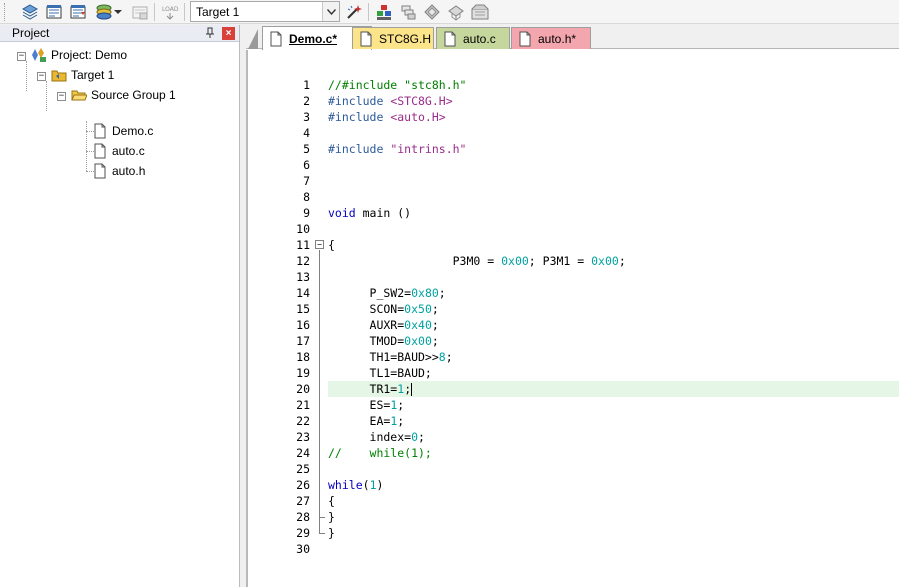  What do you see at coordinates (79, 55) in the screenshot?
I see `tree-item-project: Project: Demo` at bounding box center [79, 55].